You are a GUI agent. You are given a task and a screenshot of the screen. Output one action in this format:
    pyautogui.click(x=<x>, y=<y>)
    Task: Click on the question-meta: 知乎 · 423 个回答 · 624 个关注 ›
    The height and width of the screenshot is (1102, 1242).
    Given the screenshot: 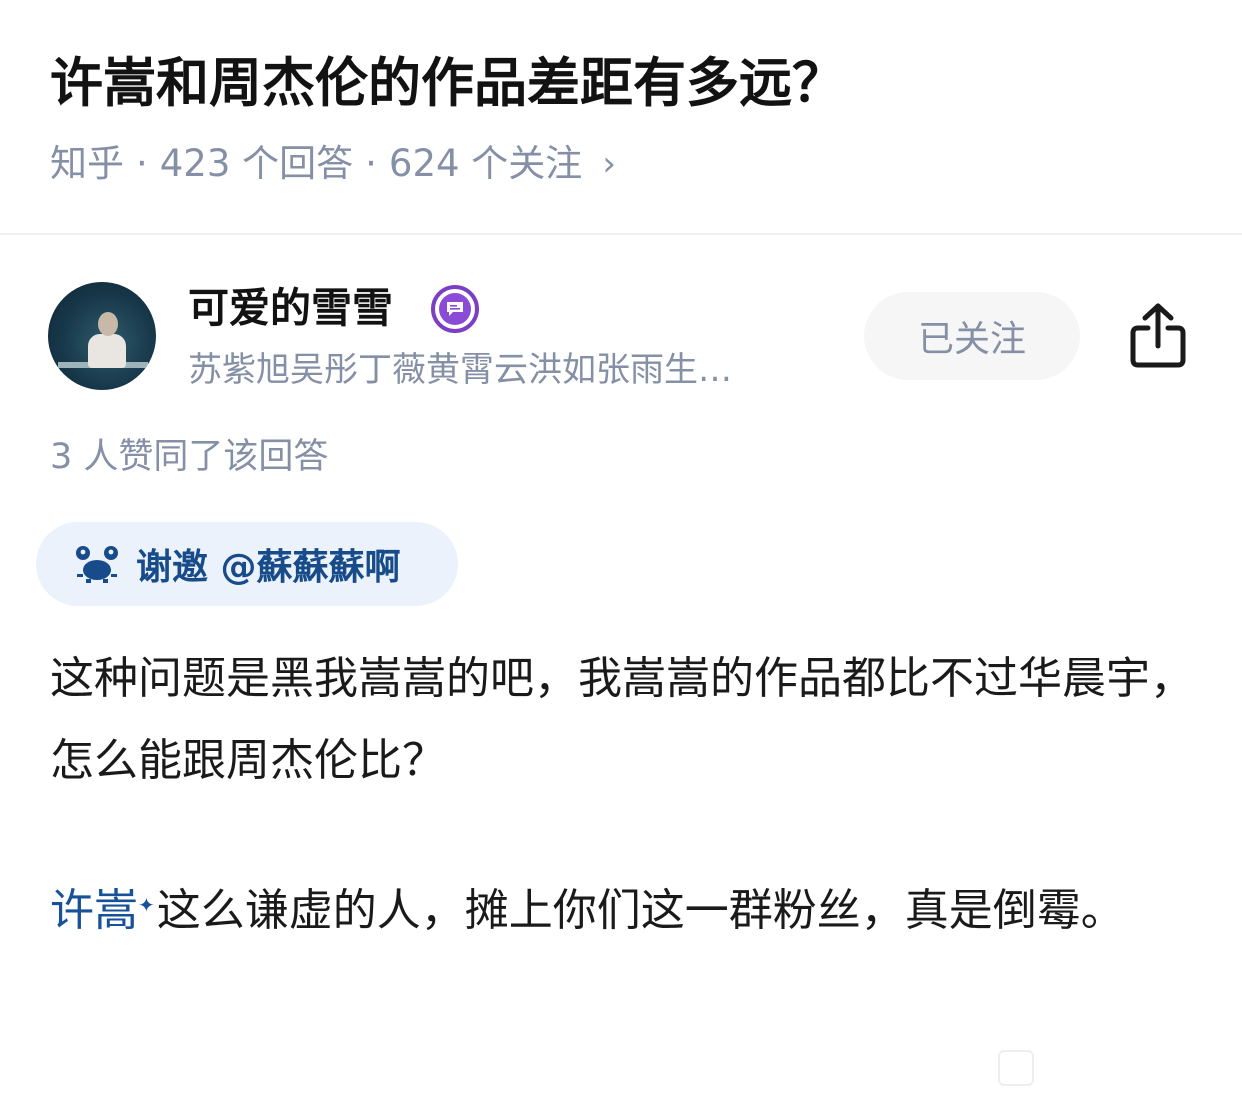 What is the action you would take?
    pyautogui.click(x=333, y=164)
    